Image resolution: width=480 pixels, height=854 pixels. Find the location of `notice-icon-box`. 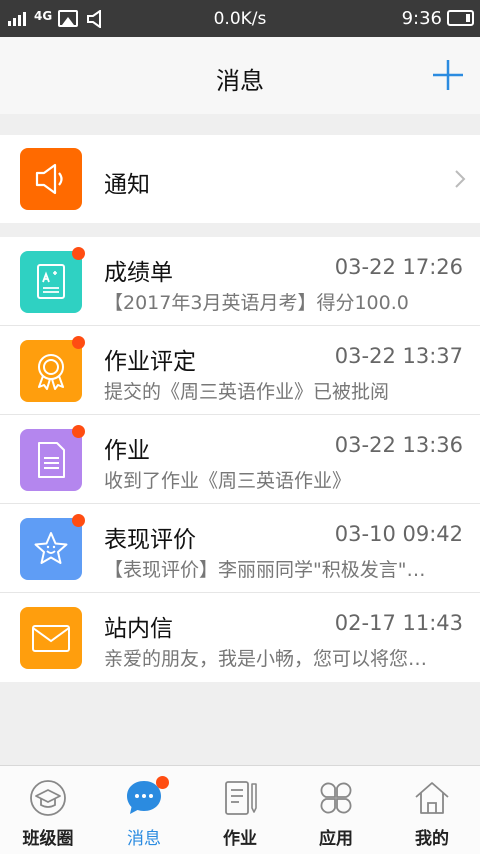

notice-icon-box is located at coordinates (51, 179).